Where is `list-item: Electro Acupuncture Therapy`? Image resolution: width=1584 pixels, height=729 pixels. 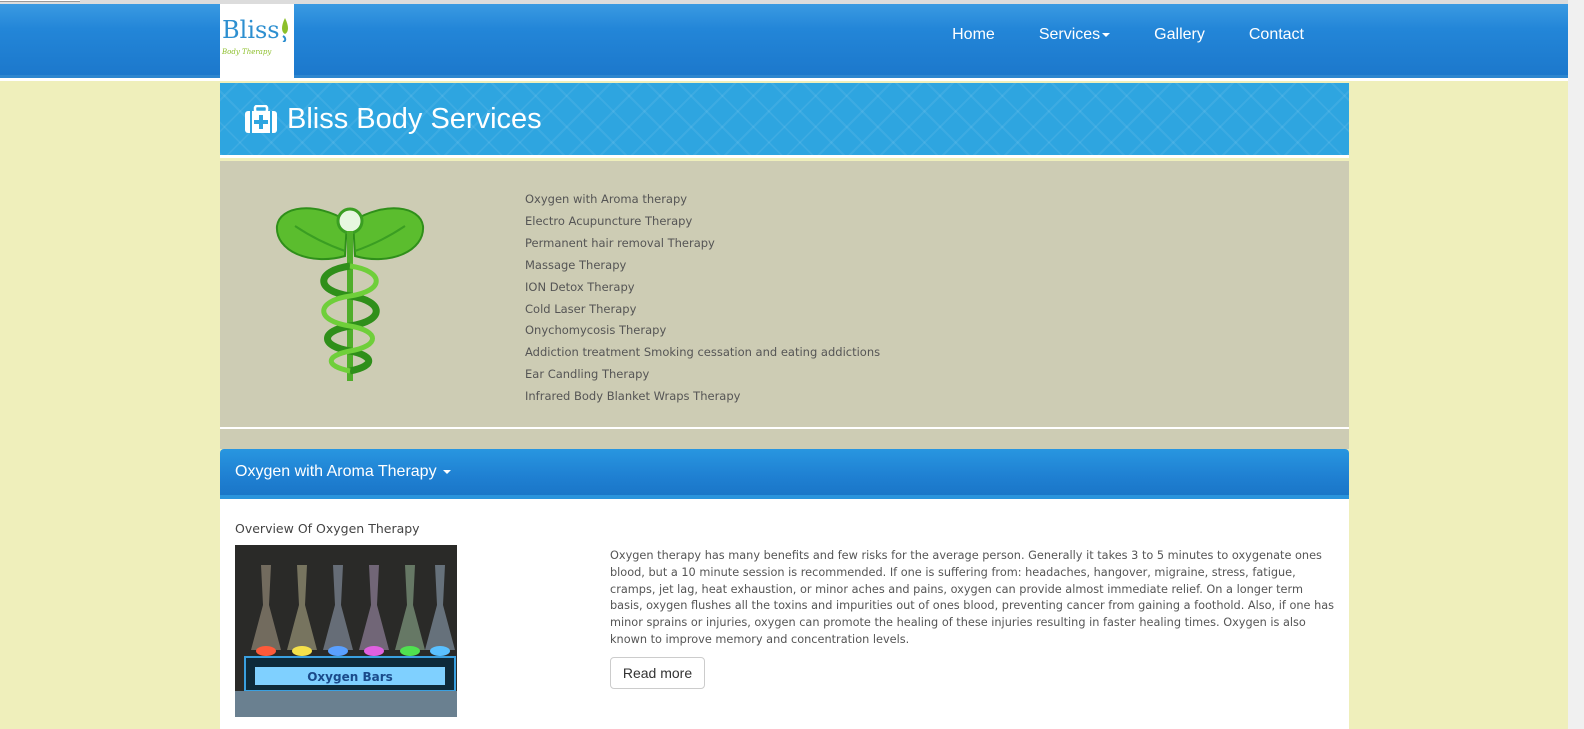
list-item: Electro Acupuncture Therapy is located at coordinates (702, 222).